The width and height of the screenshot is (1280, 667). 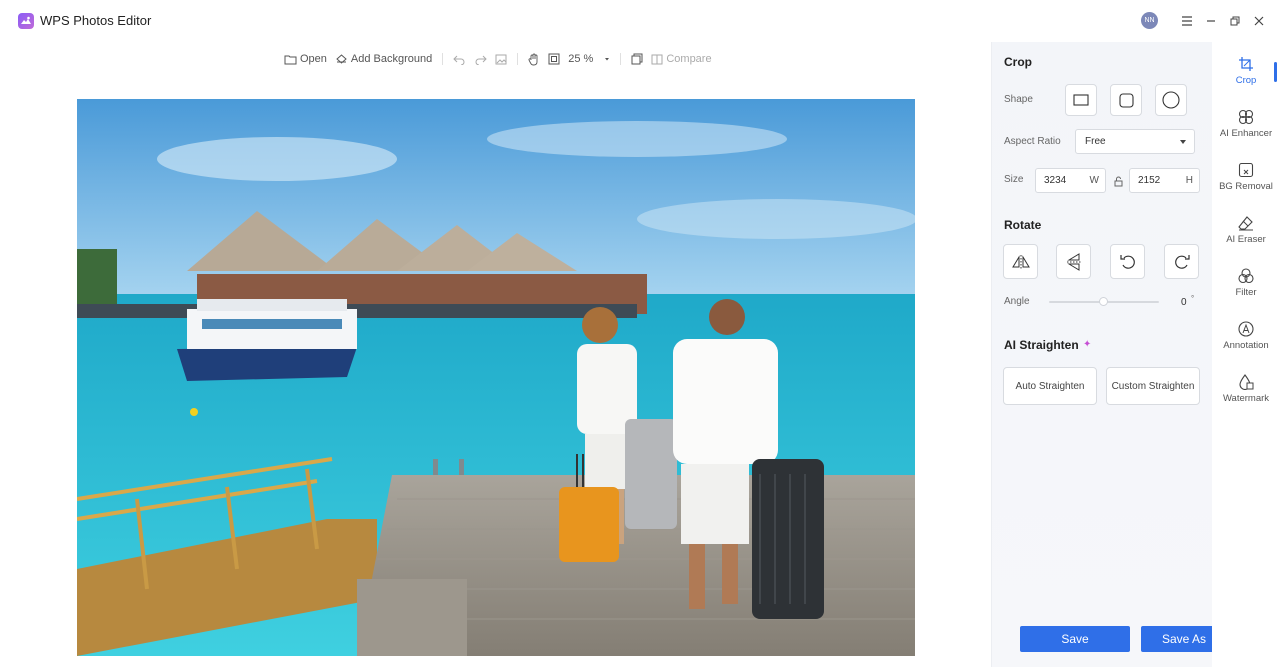 I want to click on copy-icon, so click(x=637, y=59).